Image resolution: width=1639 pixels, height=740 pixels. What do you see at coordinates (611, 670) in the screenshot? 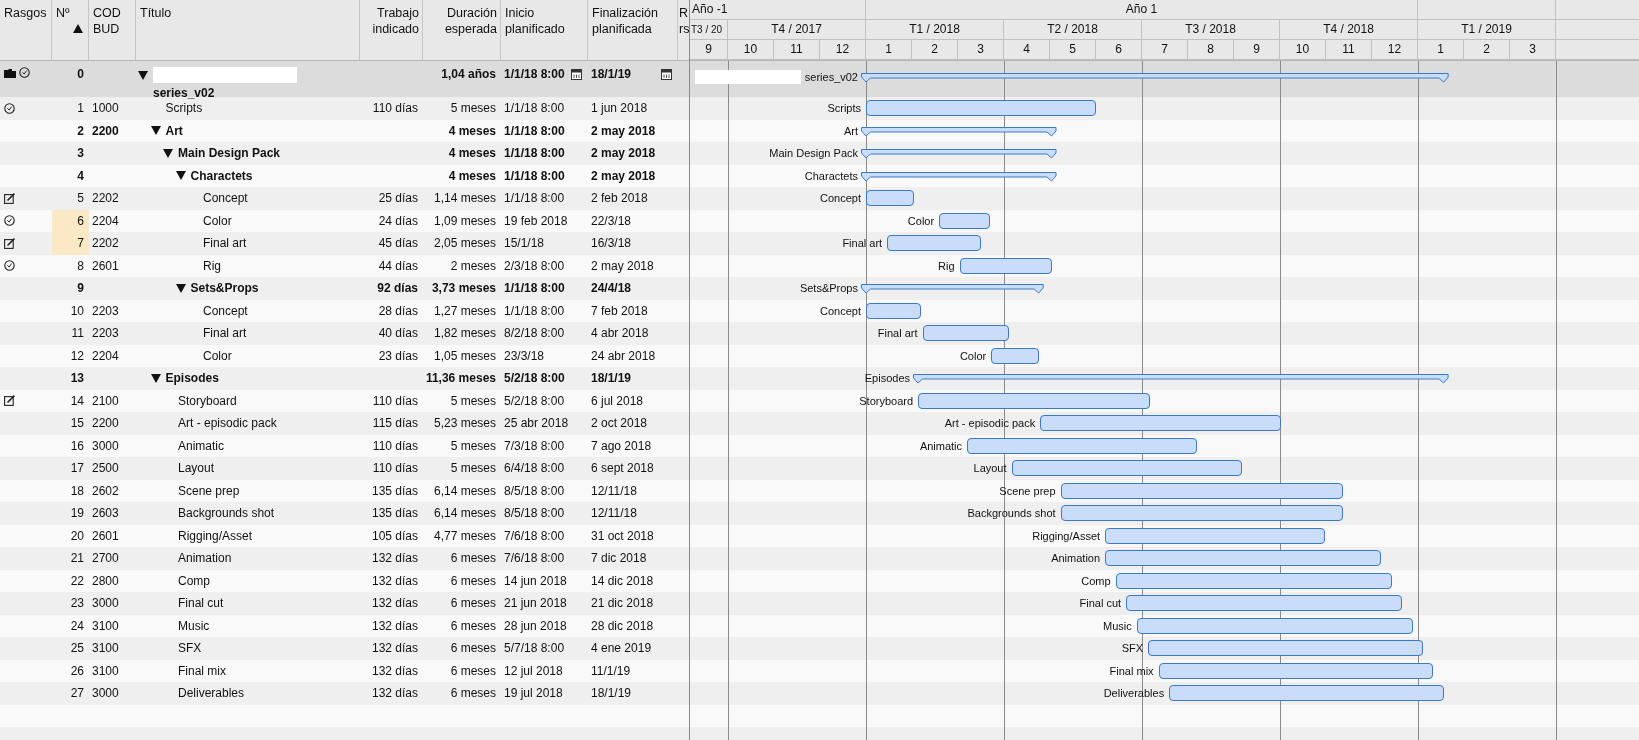
I see `finish-date: 11/1/19` at bounding box center [611, 670].